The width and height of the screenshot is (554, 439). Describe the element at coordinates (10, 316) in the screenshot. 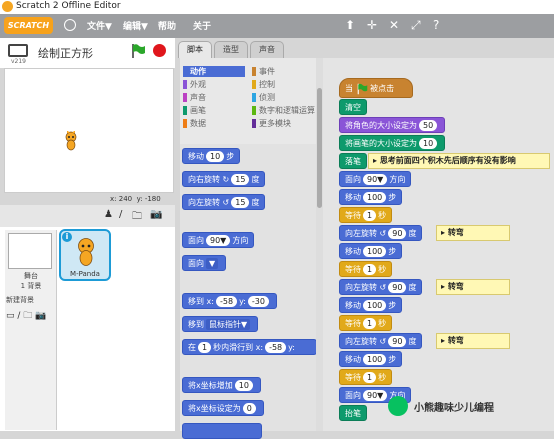

I see `choose-backdrop-icon: ▭` at that location.